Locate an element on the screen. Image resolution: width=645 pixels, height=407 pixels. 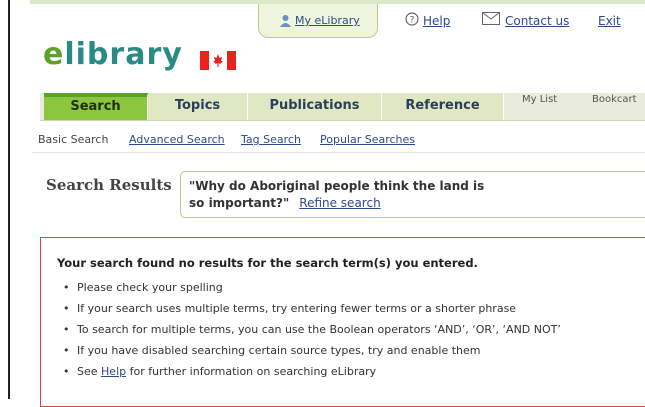
my-elibrary-tab: My eLibrary is located at coordinates (318, 21).